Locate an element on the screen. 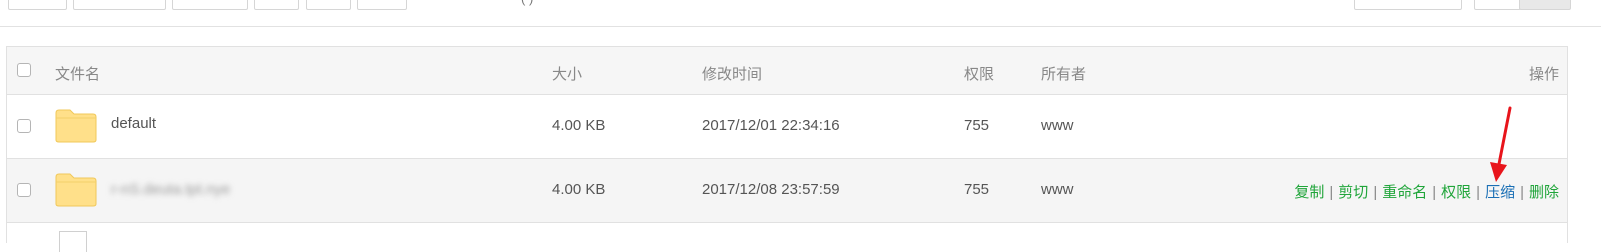  file-name: default is located at coordinates (133, 123).